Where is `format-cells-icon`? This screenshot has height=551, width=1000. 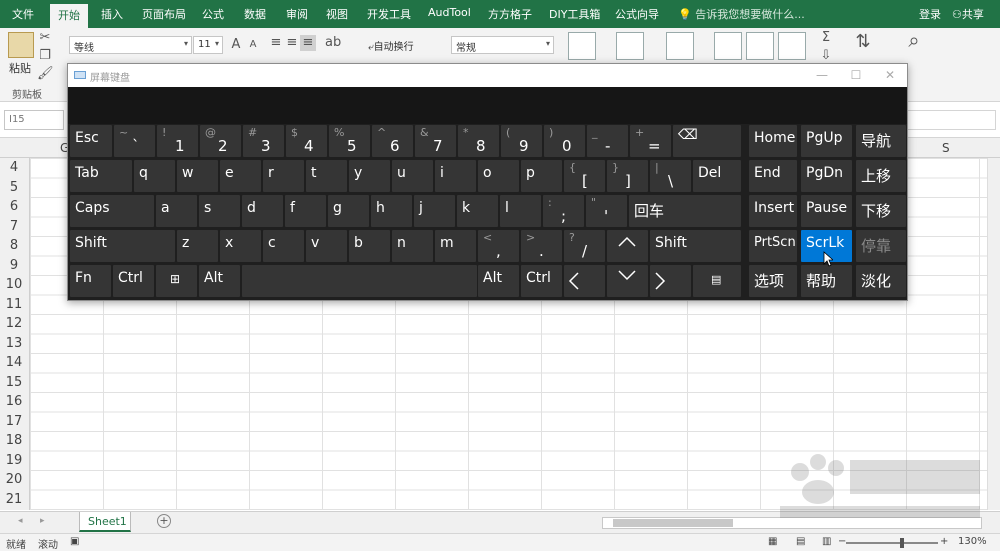
format-cells-icon is located at coordinates (792, 46).